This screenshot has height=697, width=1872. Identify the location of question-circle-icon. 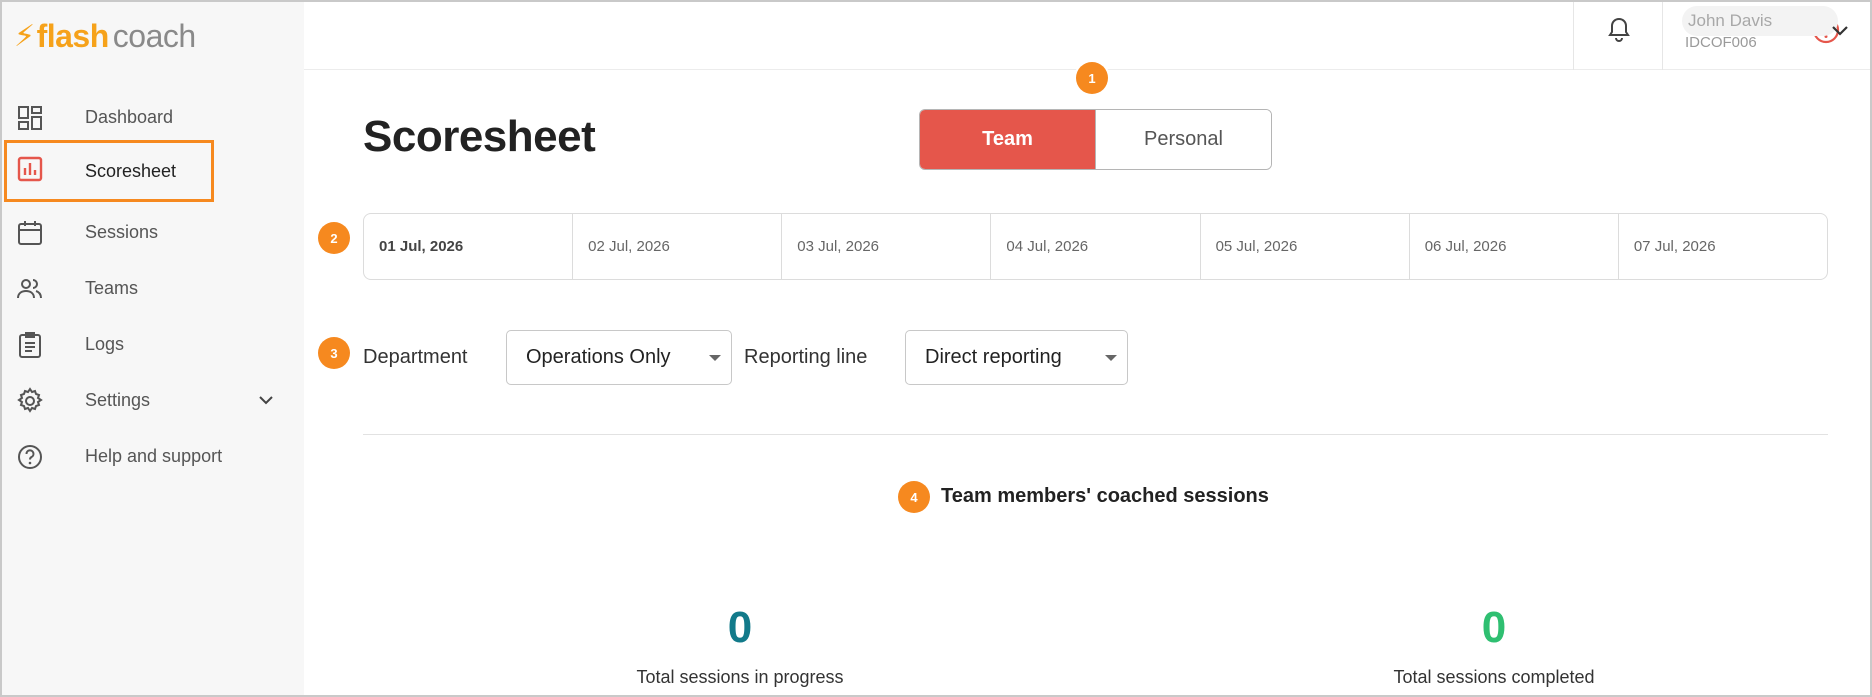
(30, 457).